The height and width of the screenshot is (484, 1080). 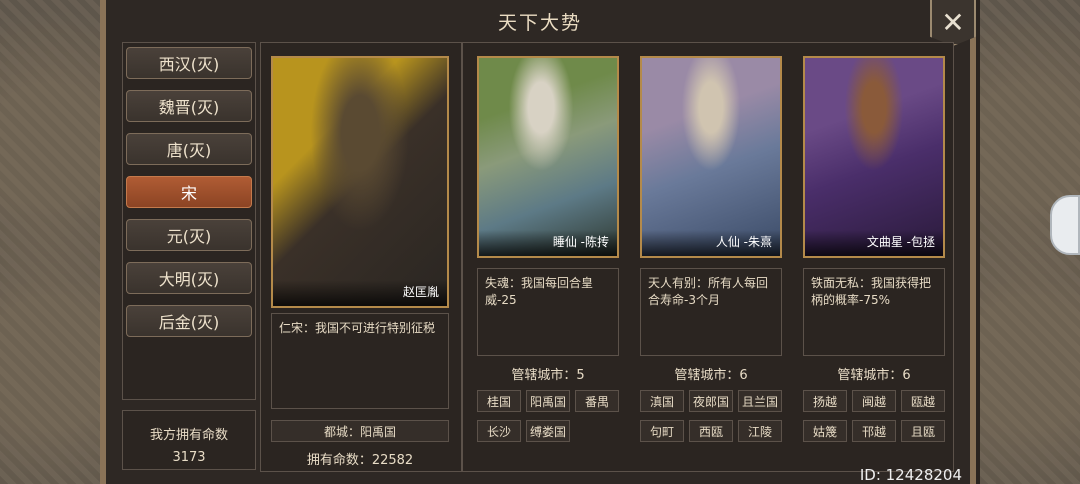 I want to click on player-id: ID: 12428204, so click(x=910, y=475).